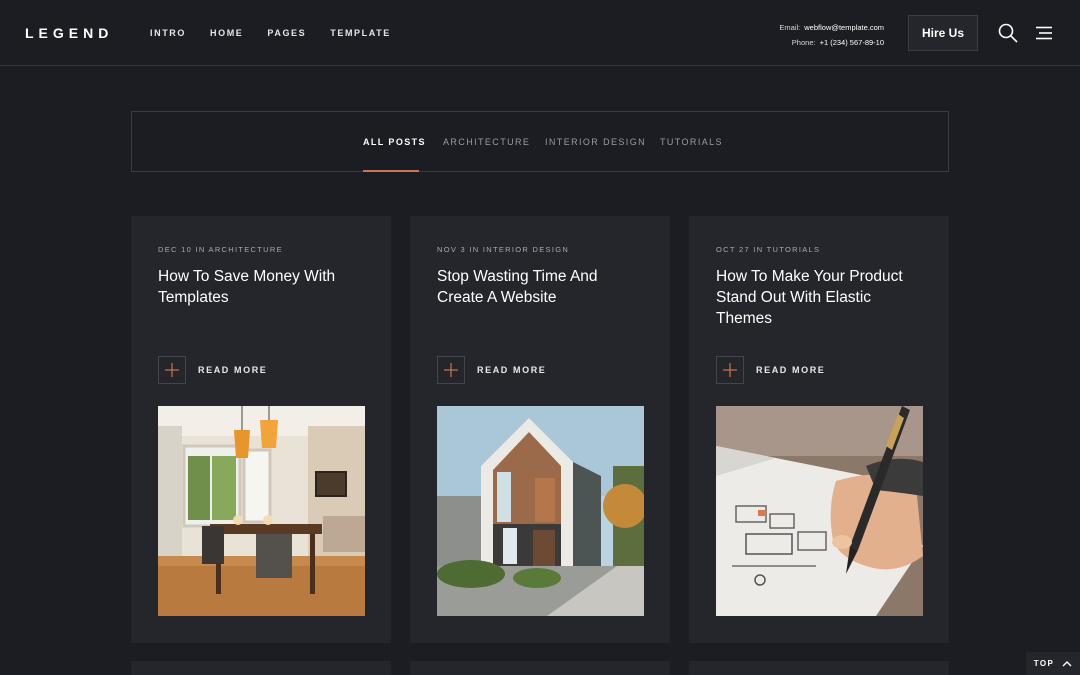  I want to click on nav-item-intro: INTRO, so click(168, 33).